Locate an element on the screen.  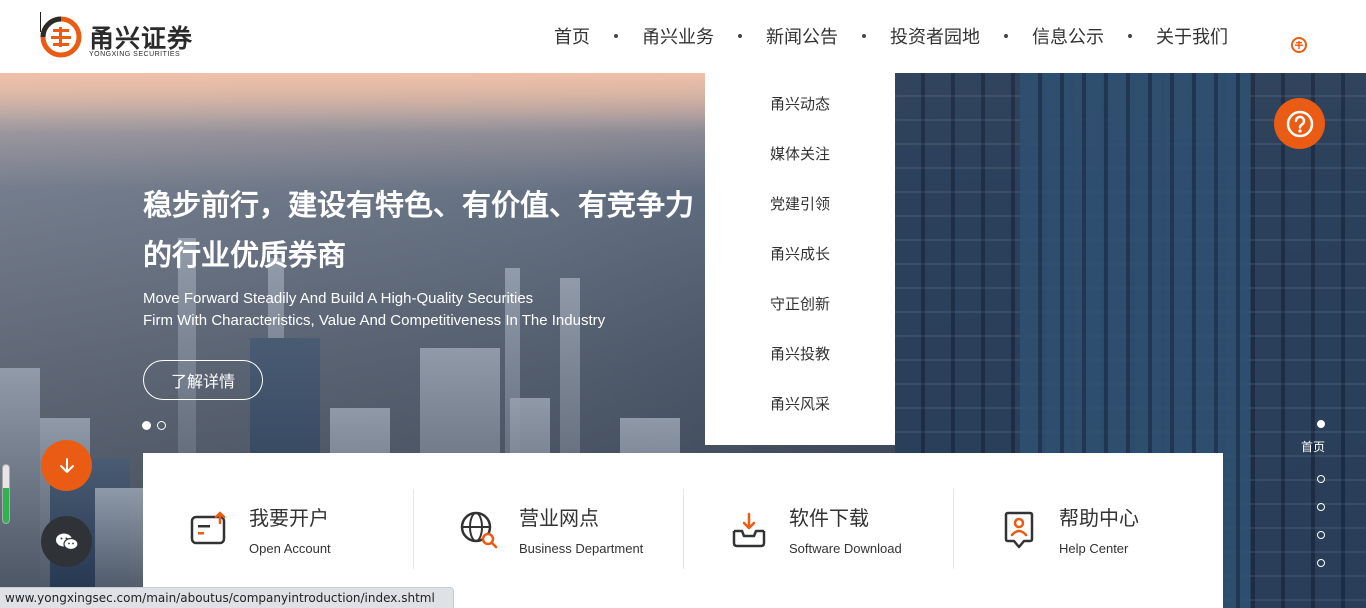
service-download: 软件下载 Software Download is located at coordinates (818, 530).